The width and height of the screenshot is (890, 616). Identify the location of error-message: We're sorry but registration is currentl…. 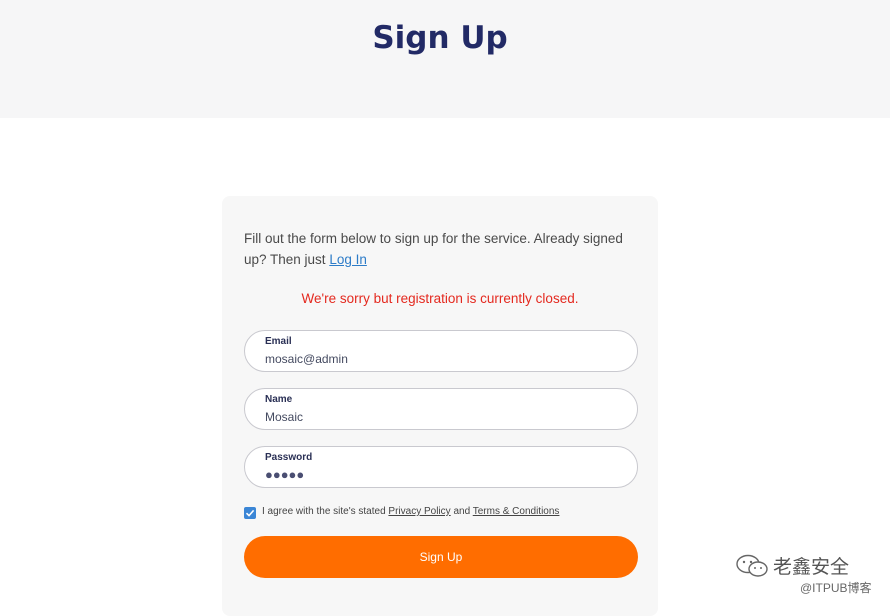
(440, 298).